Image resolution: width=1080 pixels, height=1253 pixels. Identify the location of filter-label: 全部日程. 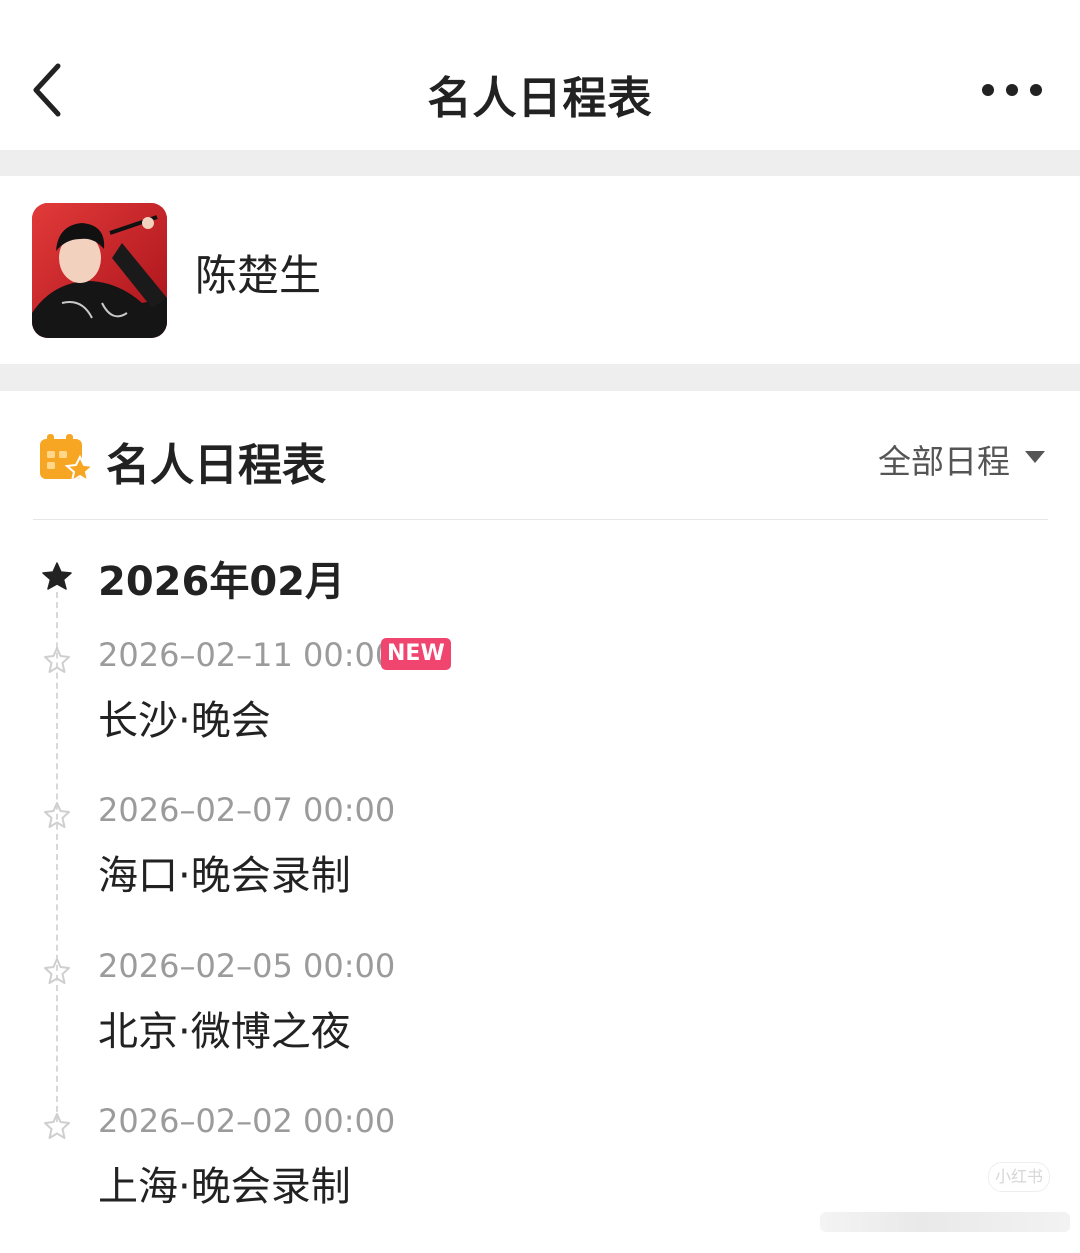
(944, 461).